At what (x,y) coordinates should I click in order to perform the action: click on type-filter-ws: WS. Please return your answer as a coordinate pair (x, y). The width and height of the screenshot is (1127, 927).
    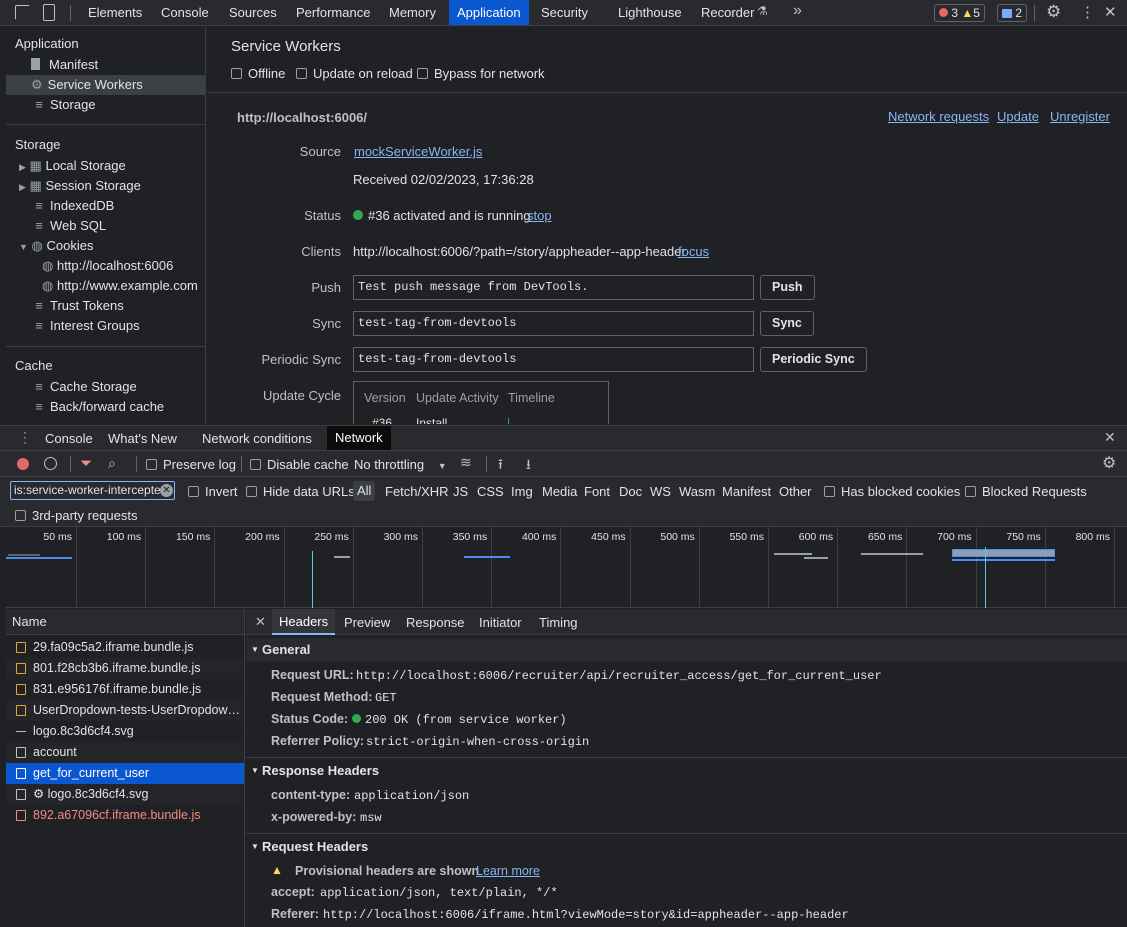
    Looking at the image, I should click on (660, 491).